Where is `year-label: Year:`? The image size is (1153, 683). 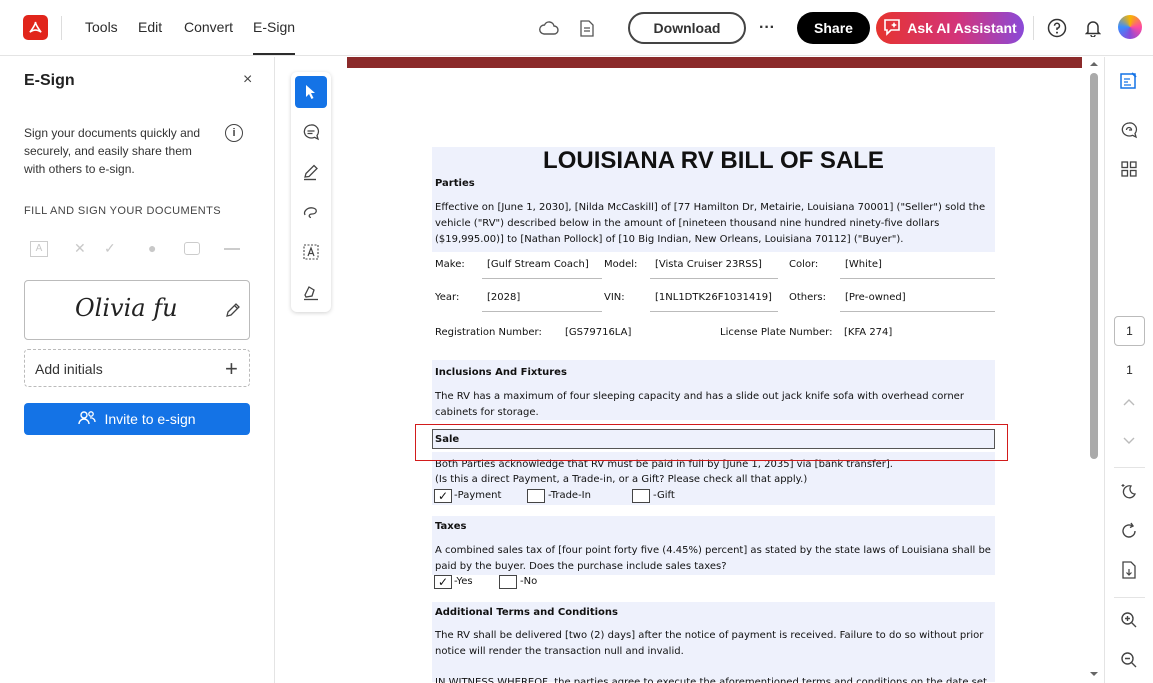 year-label: Year: is located at coordinates (447, 297).